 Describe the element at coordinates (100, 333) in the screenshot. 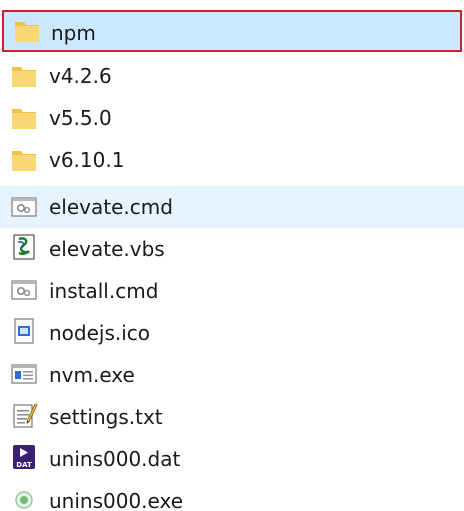

I see `file-name: nodejs.ico` at that location.